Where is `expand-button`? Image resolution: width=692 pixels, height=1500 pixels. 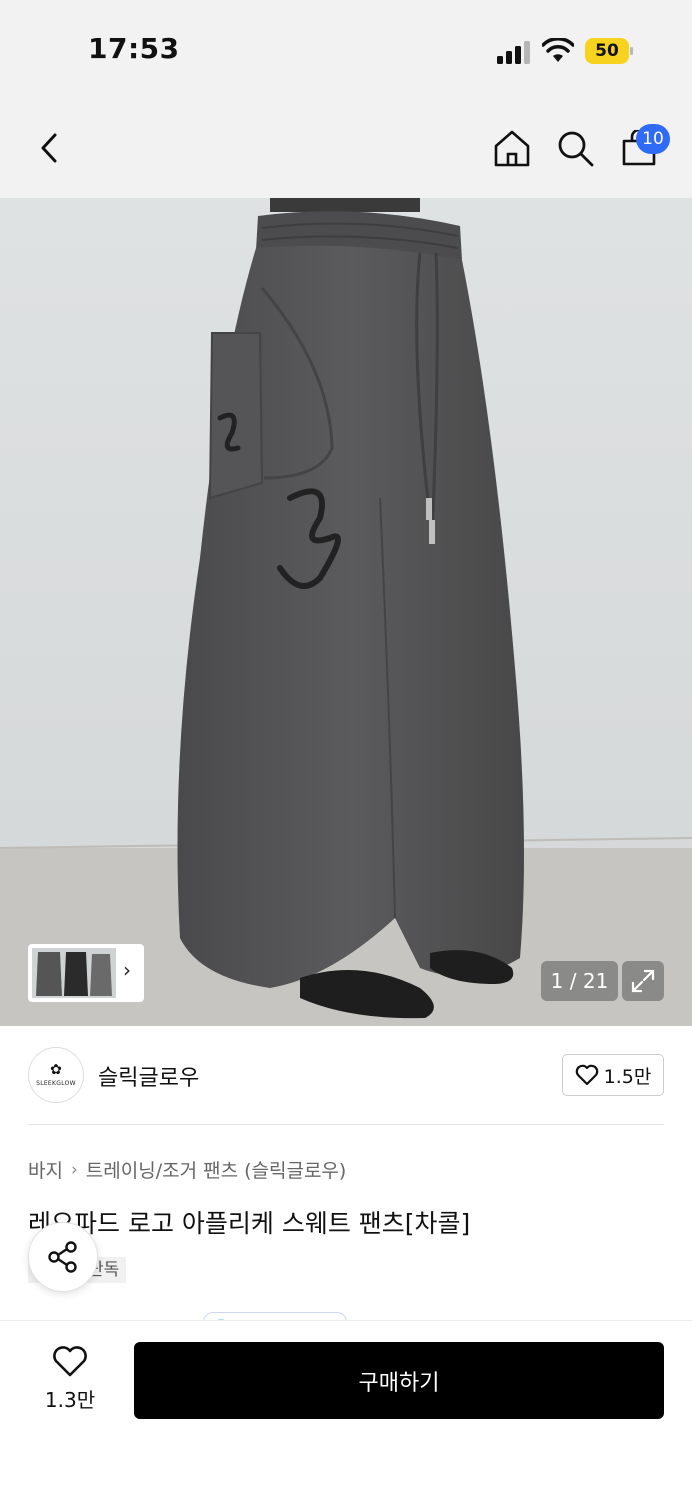 expand-button is located at coordinates (643, 981).